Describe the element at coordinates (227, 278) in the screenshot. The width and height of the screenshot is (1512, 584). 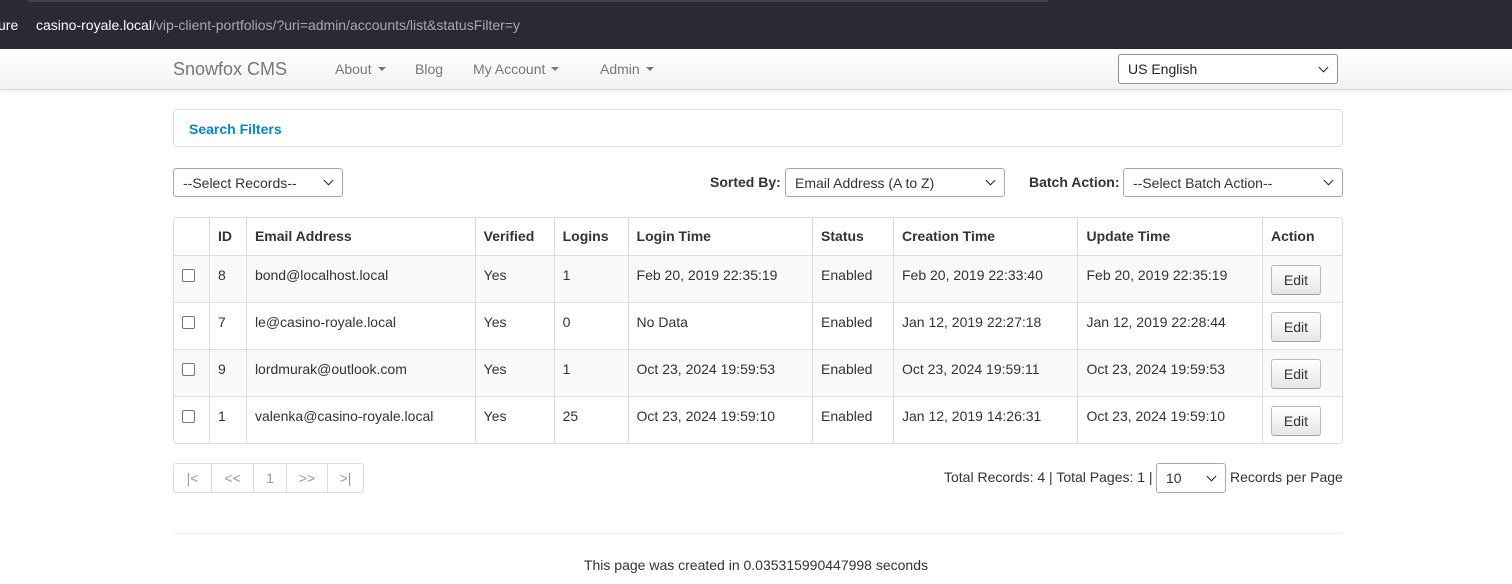
I see `cell-id: 8` at that location.